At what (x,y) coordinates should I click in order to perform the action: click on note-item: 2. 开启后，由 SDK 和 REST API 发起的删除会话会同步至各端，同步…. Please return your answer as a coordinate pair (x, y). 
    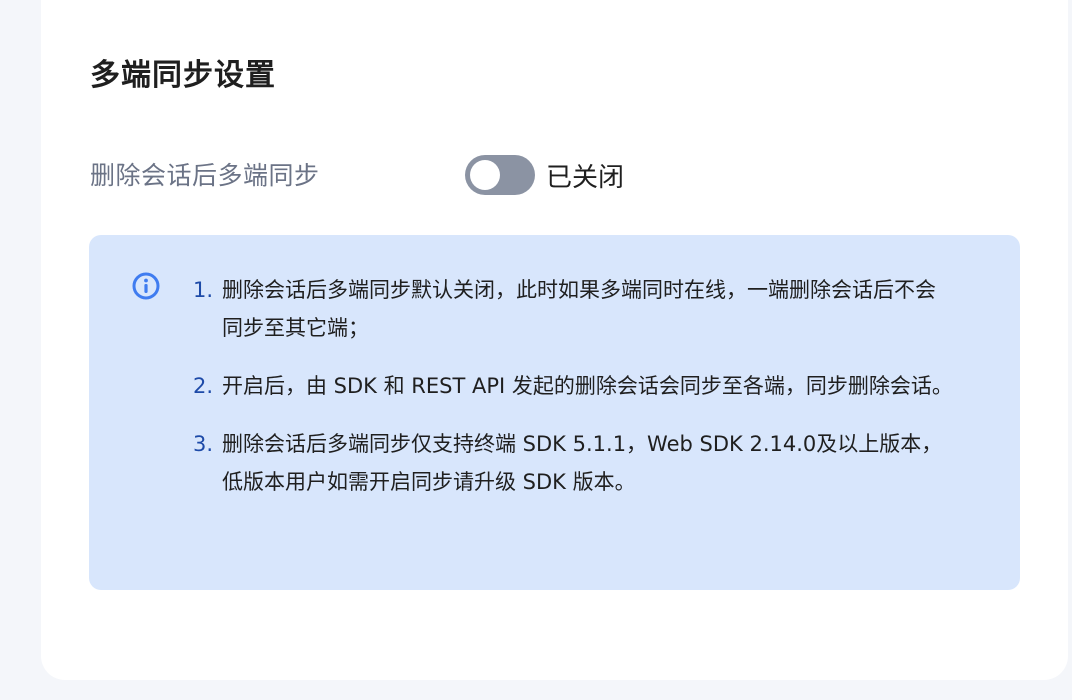
    Looking at the image, I should click on (573, 386).